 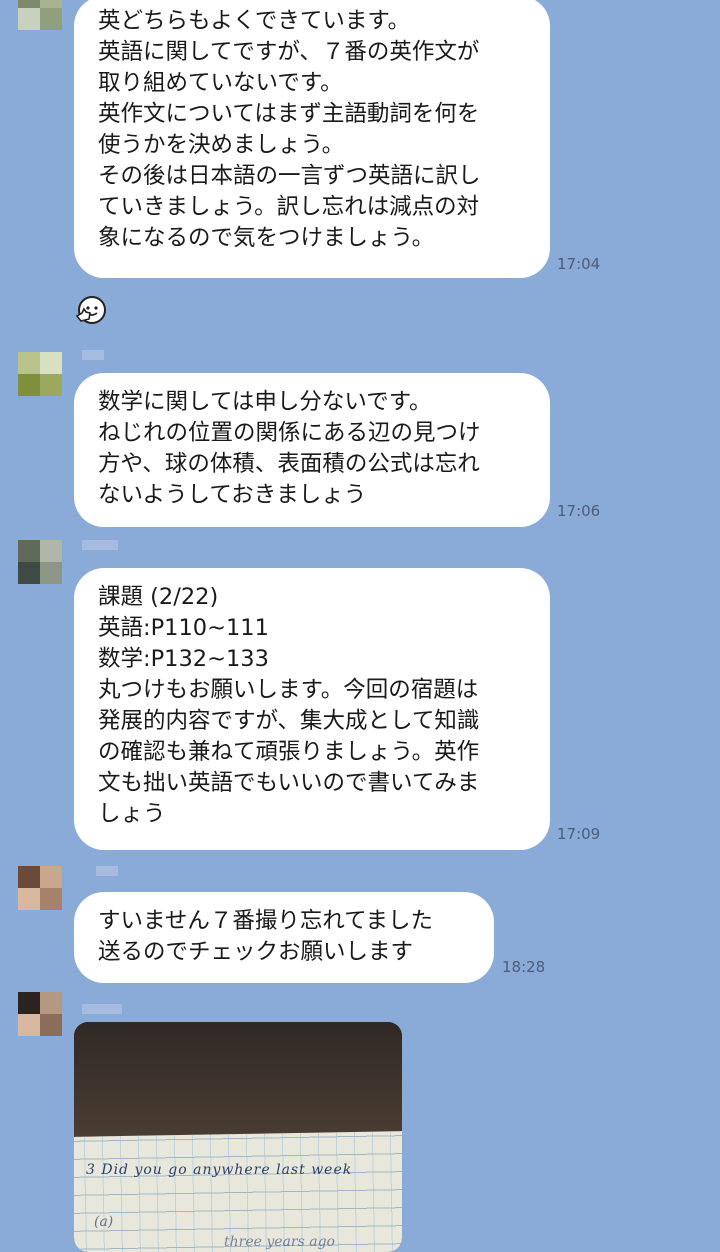 I want to click on message-text-line: 課題 (2/22), so click(x=158, y=597).